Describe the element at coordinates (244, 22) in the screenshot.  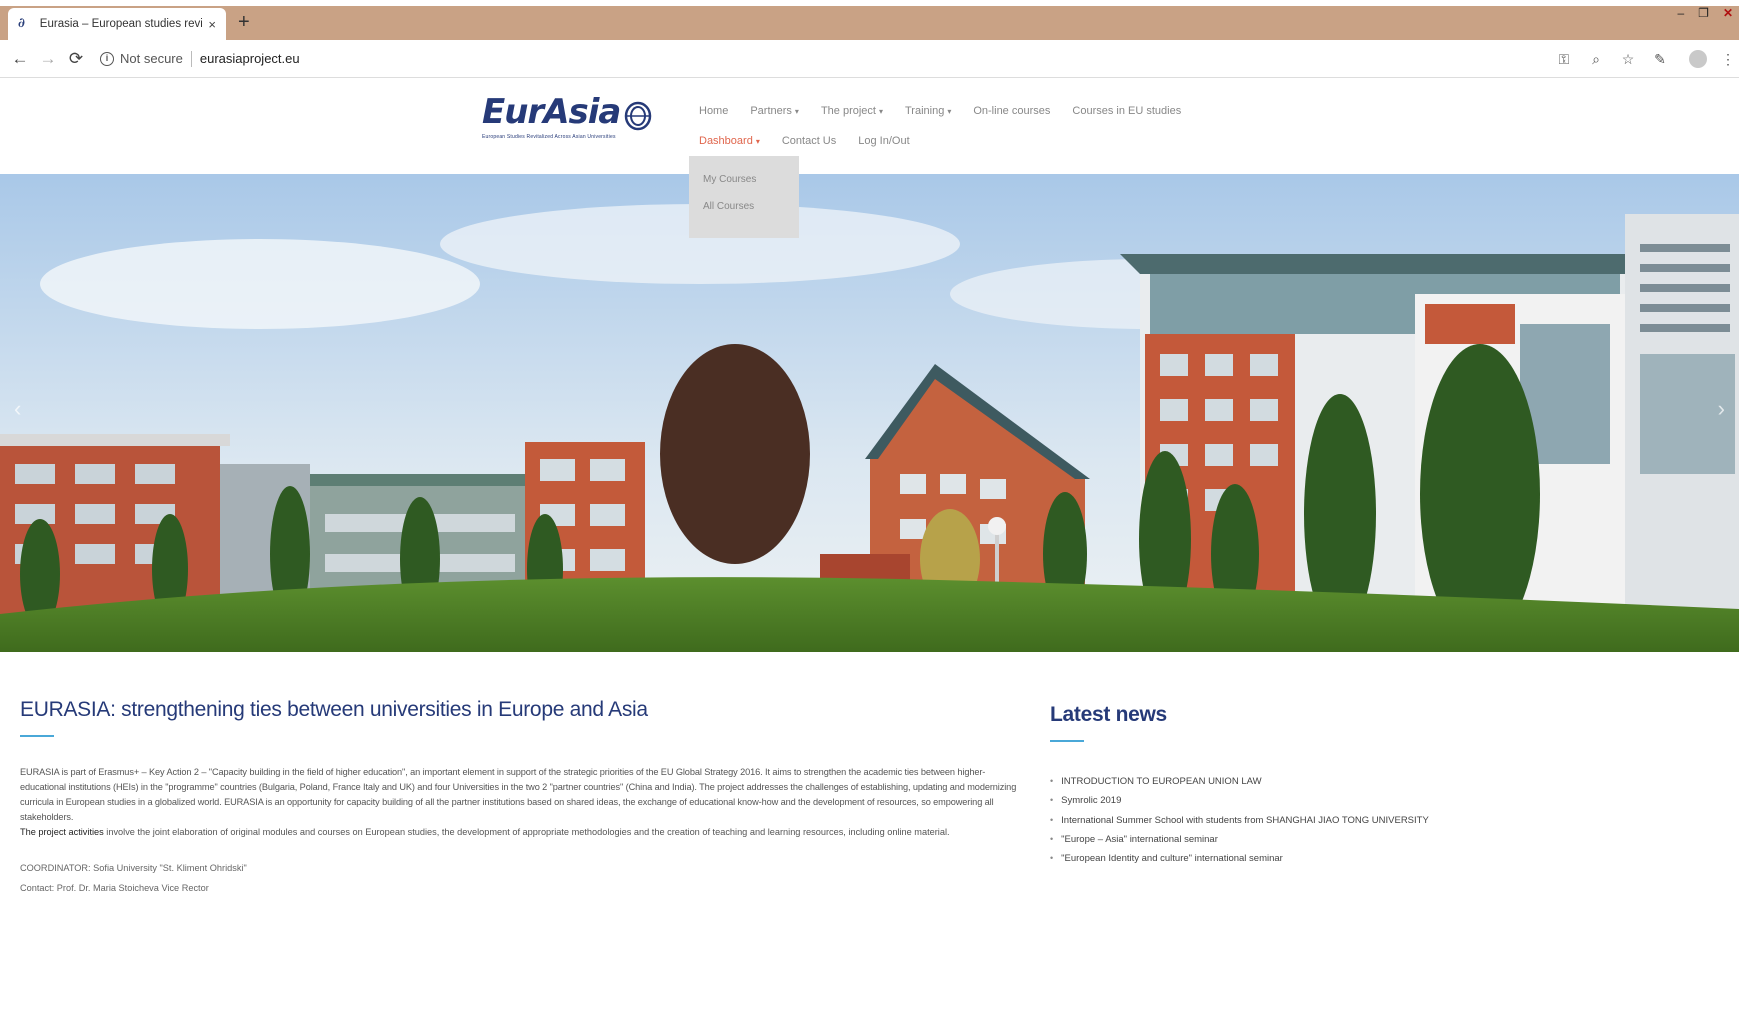
I see `new-tab-button: +` at that location.